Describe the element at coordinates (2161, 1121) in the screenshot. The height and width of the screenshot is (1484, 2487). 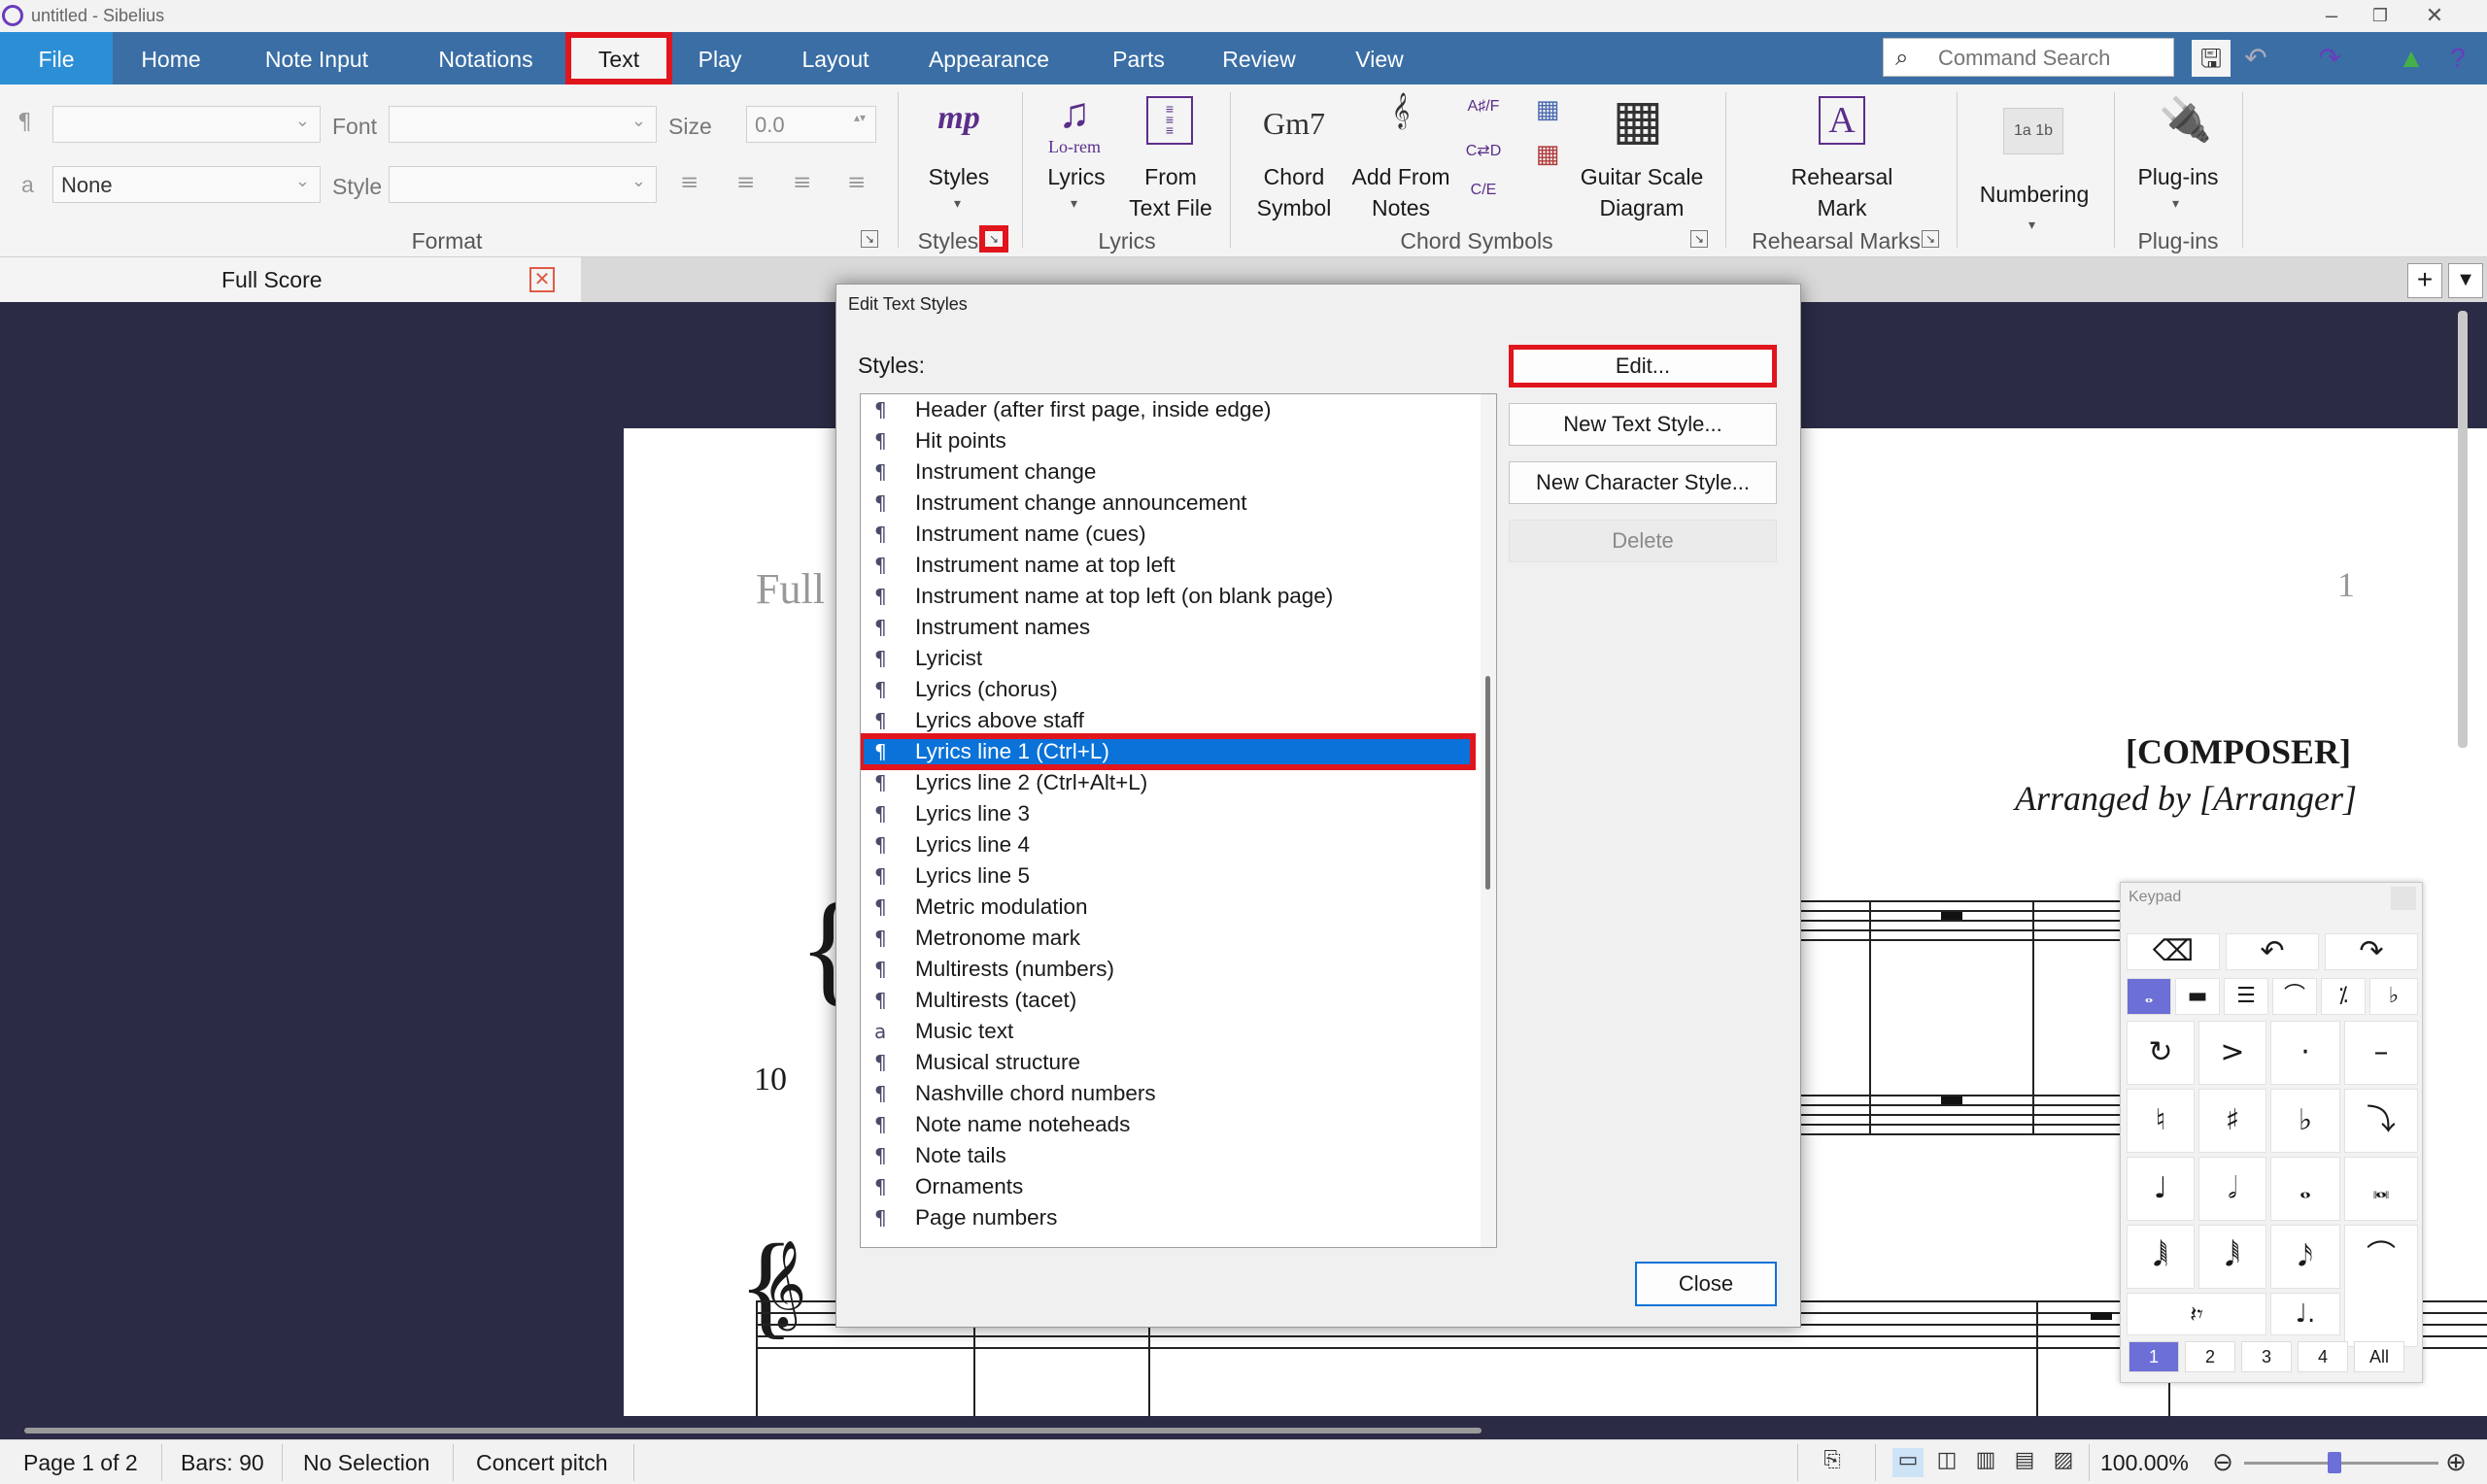
I see `natural-icon: ♮` at that location.